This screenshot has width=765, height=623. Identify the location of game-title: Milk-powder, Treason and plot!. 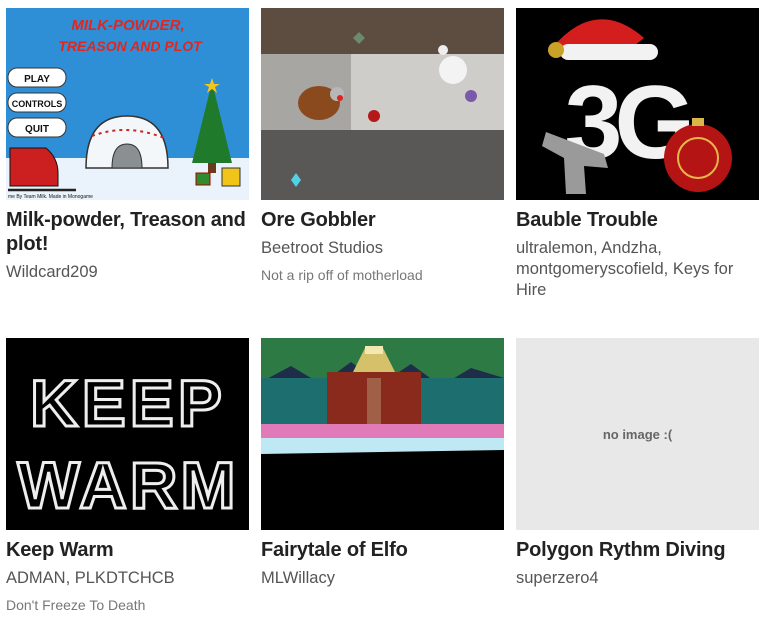
(127, 232).